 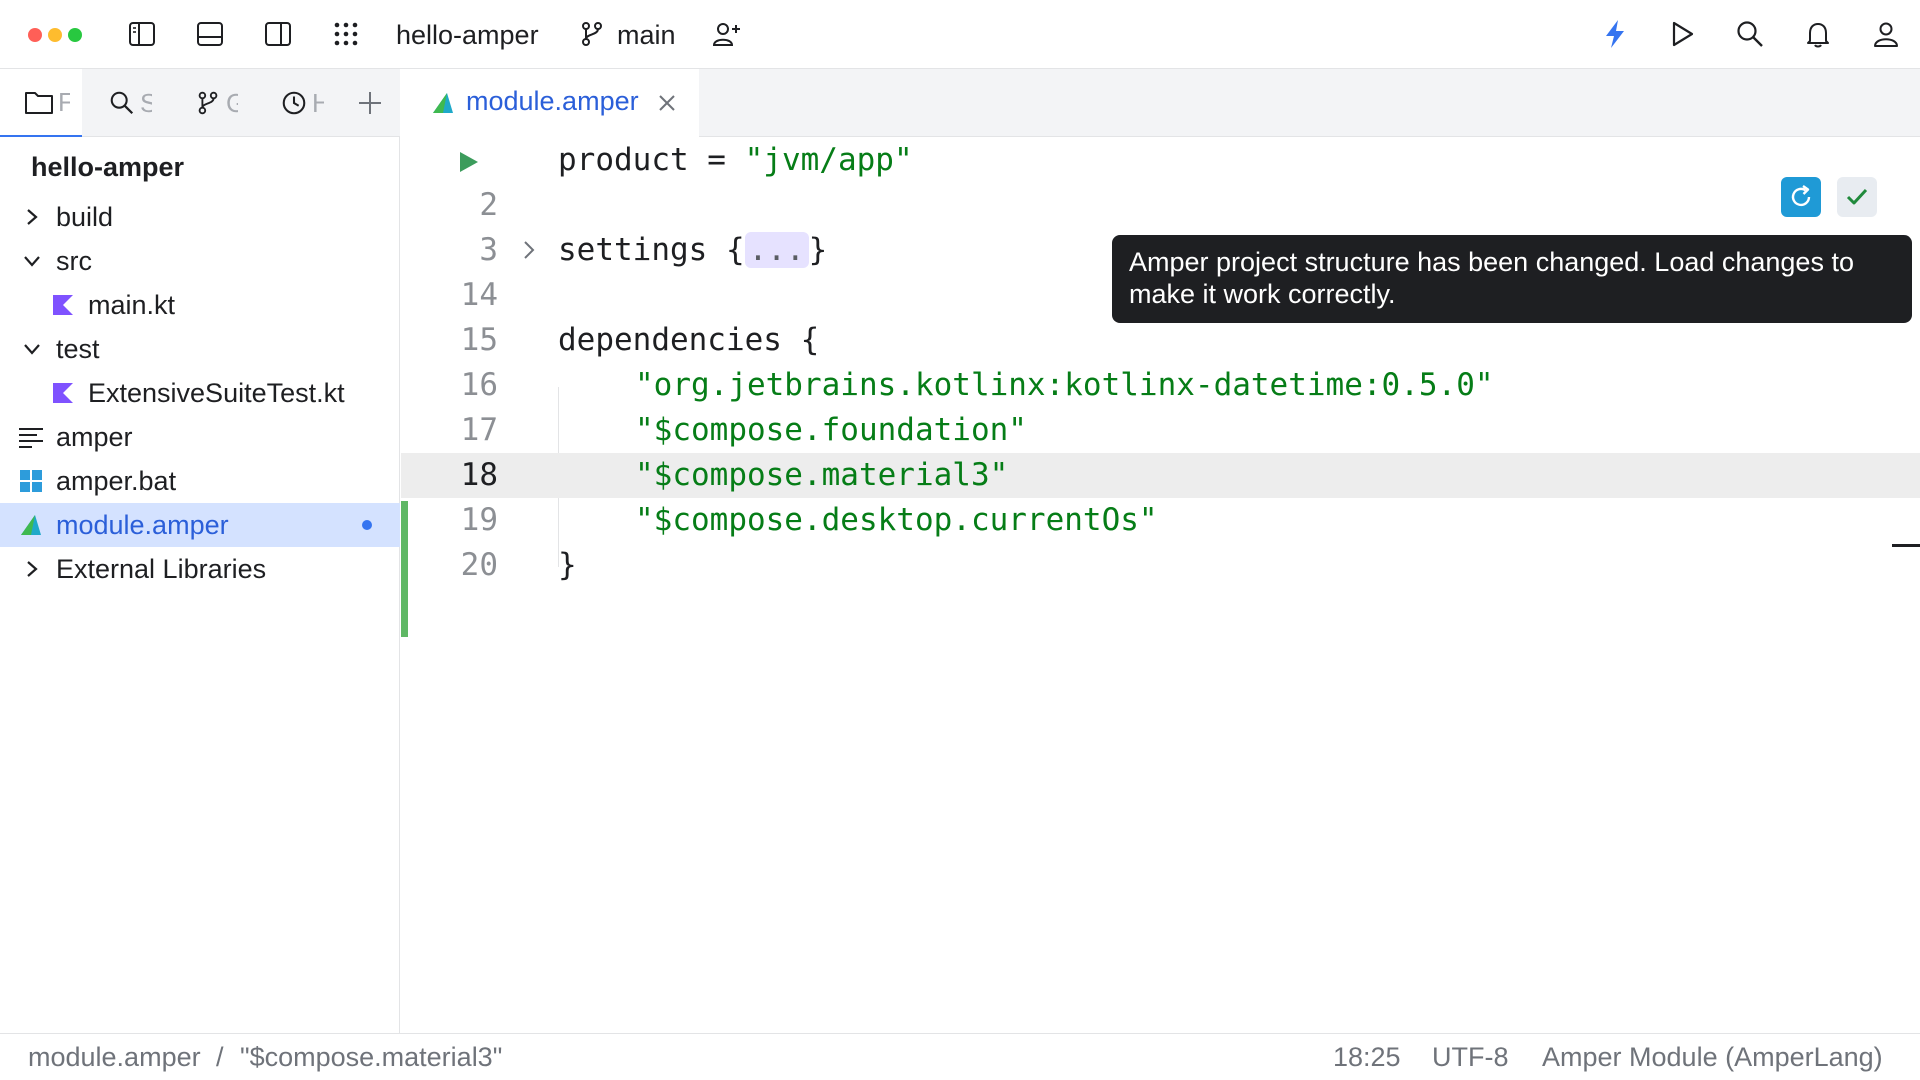 I want to click on code-text: product = "jvm/app", so click(x=735, y=160).